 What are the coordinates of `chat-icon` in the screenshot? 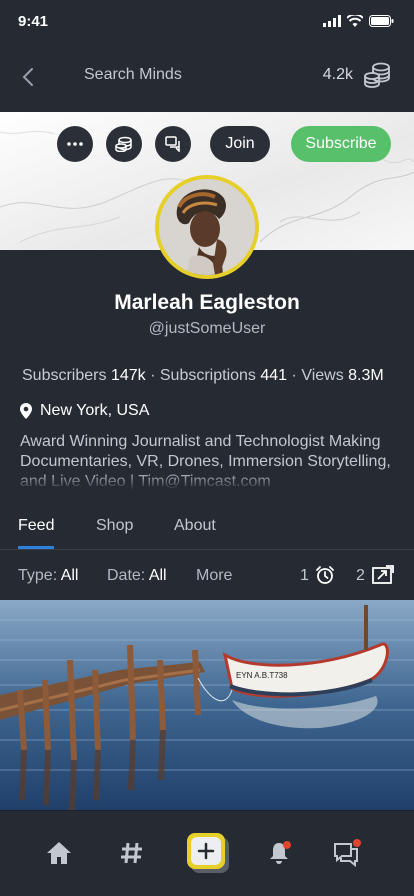 It's located at (172, 144).